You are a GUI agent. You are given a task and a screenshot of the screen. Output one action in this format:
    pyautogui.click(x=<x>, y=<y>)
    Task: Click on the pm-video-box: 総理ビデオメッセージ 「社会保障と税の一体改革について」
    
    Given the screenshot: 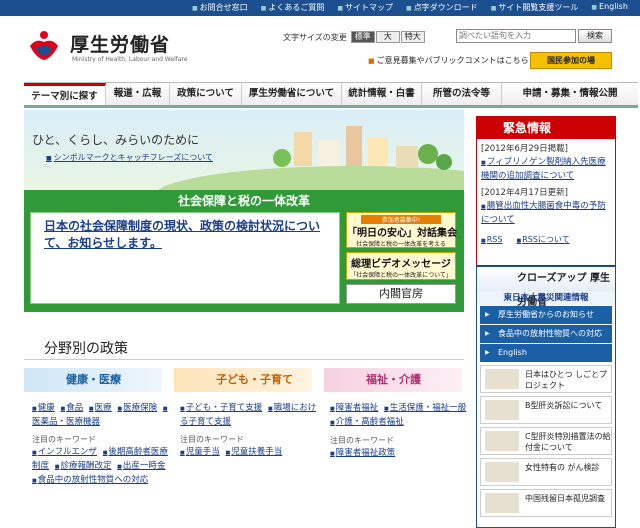 What is the action you would take?
    pyautogui.click(x=401, y=266)
    